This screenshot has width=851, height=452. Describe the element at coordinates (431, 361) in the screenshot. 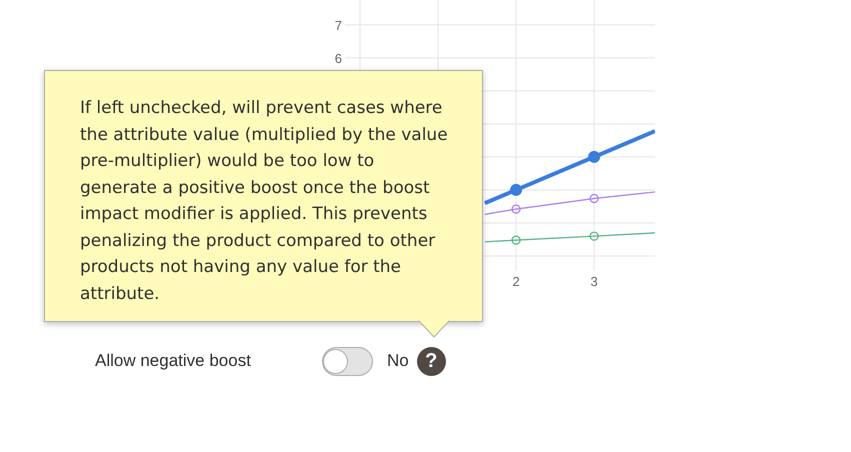

I see `help-icon: ?` at that location.